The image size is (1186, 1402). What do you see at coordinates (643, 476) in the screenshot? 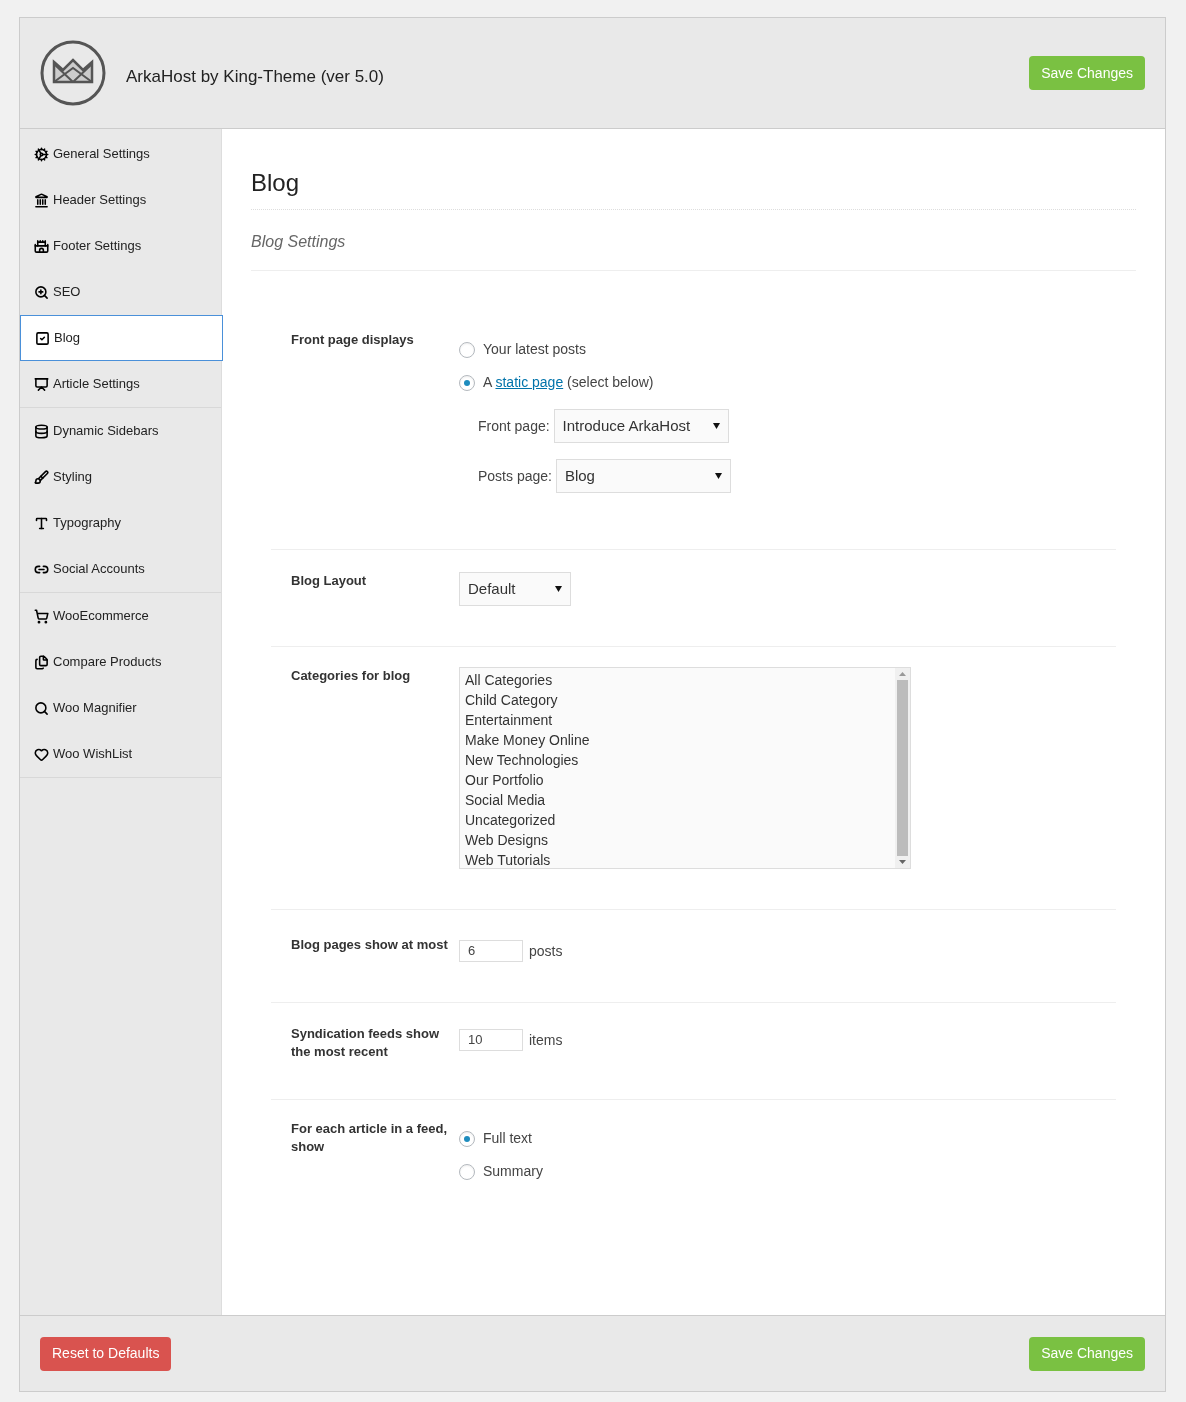
I see `dropdown: Blog` at bounding box center [643, 476].